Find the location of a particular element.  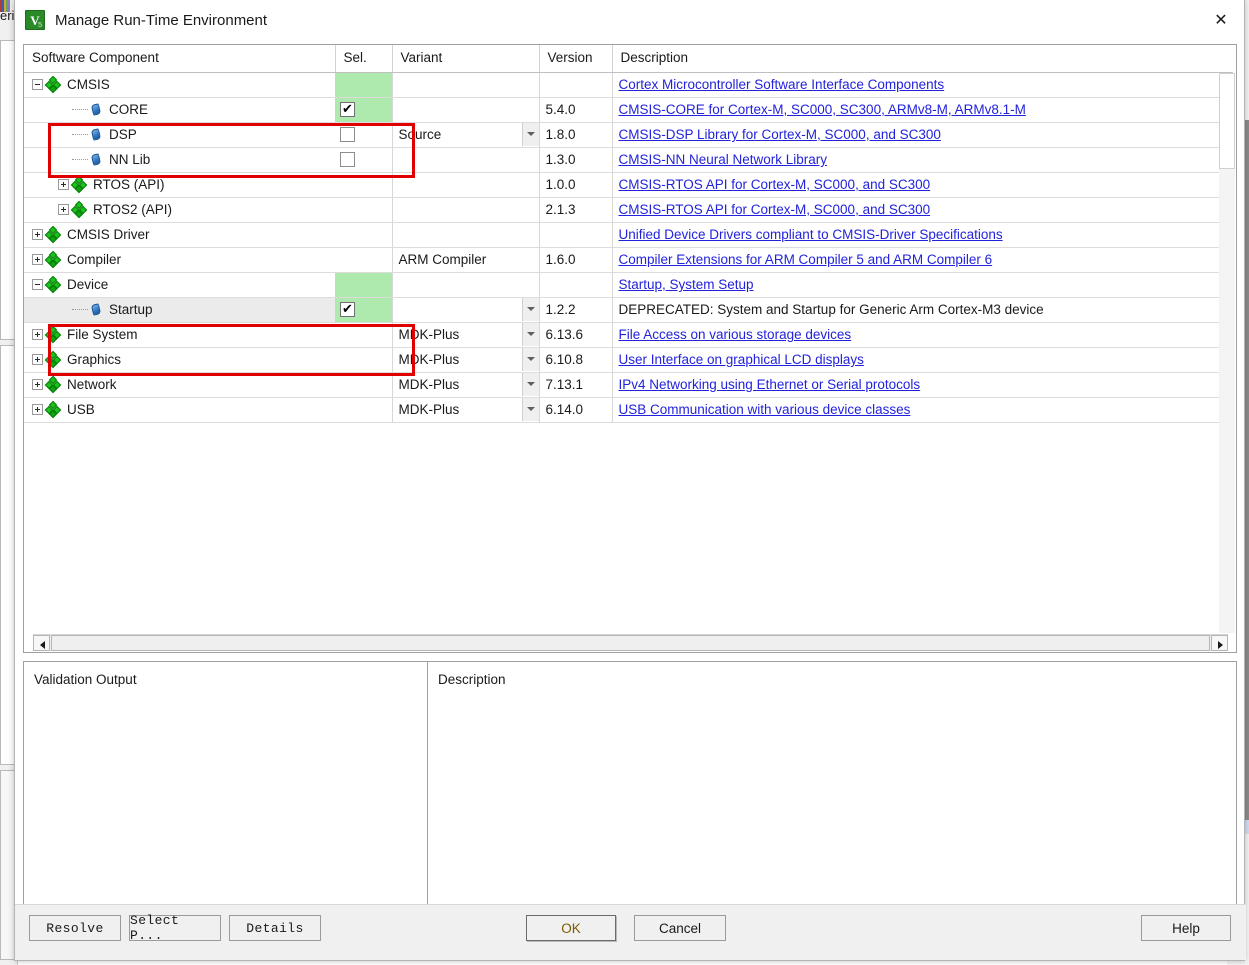

cell-software-component: RTOS2 (API) is located at coordinates (179, 210).